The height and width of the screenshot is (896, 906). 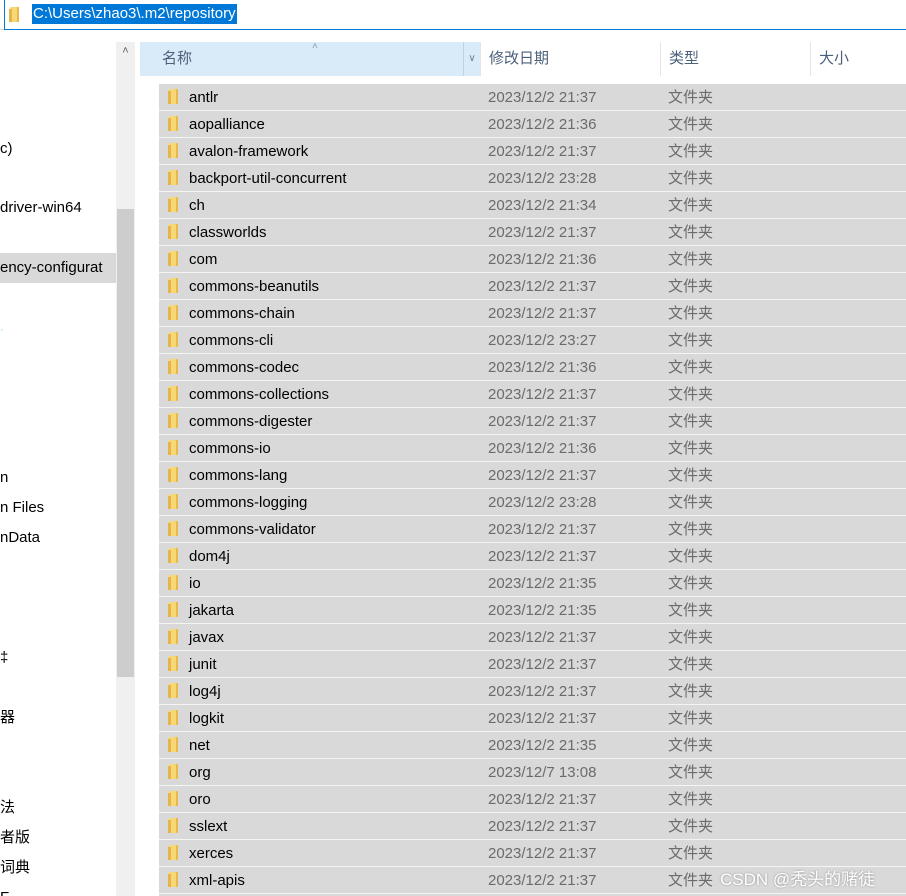 I want to click on file-row: oro 2023/12/2 21:37 文件夹, so click(x=532, y=799).